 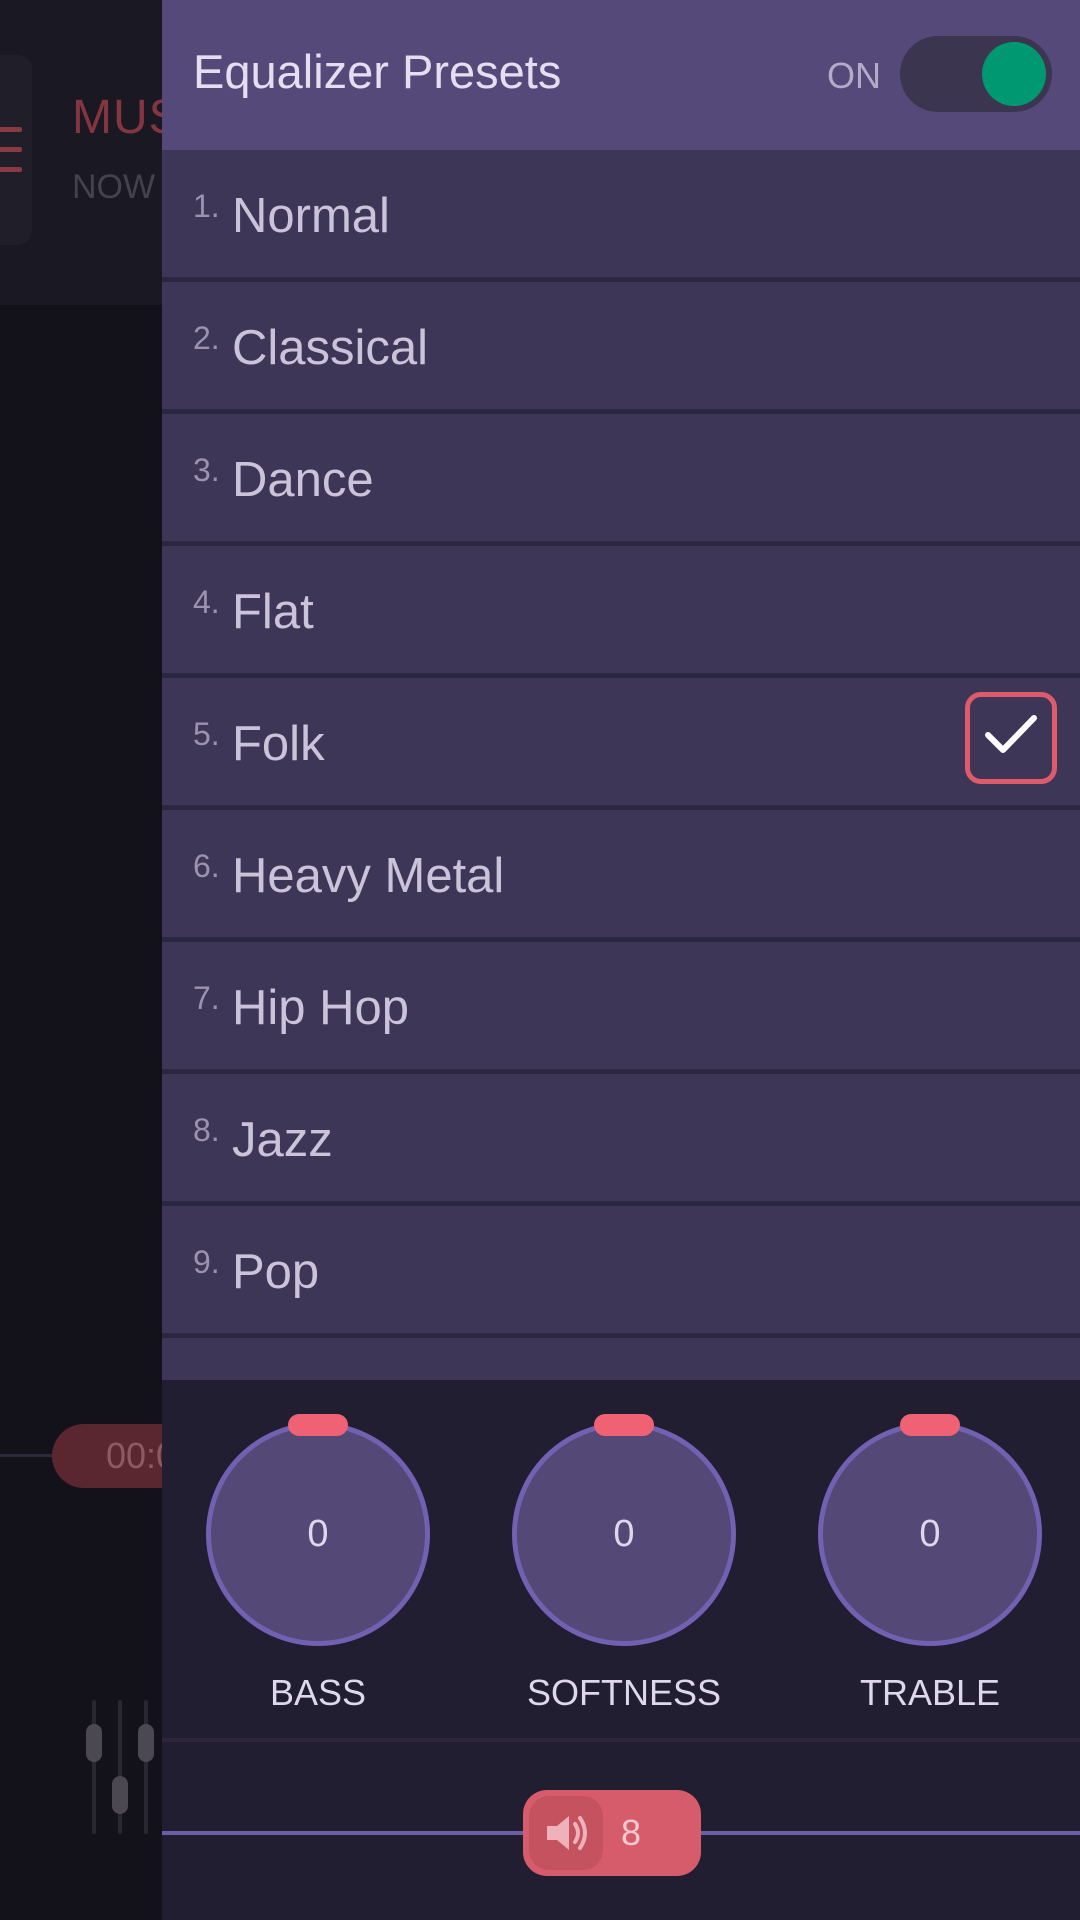 I want to click on preset-name: Hip Hop, so click(x=321, y=1008).